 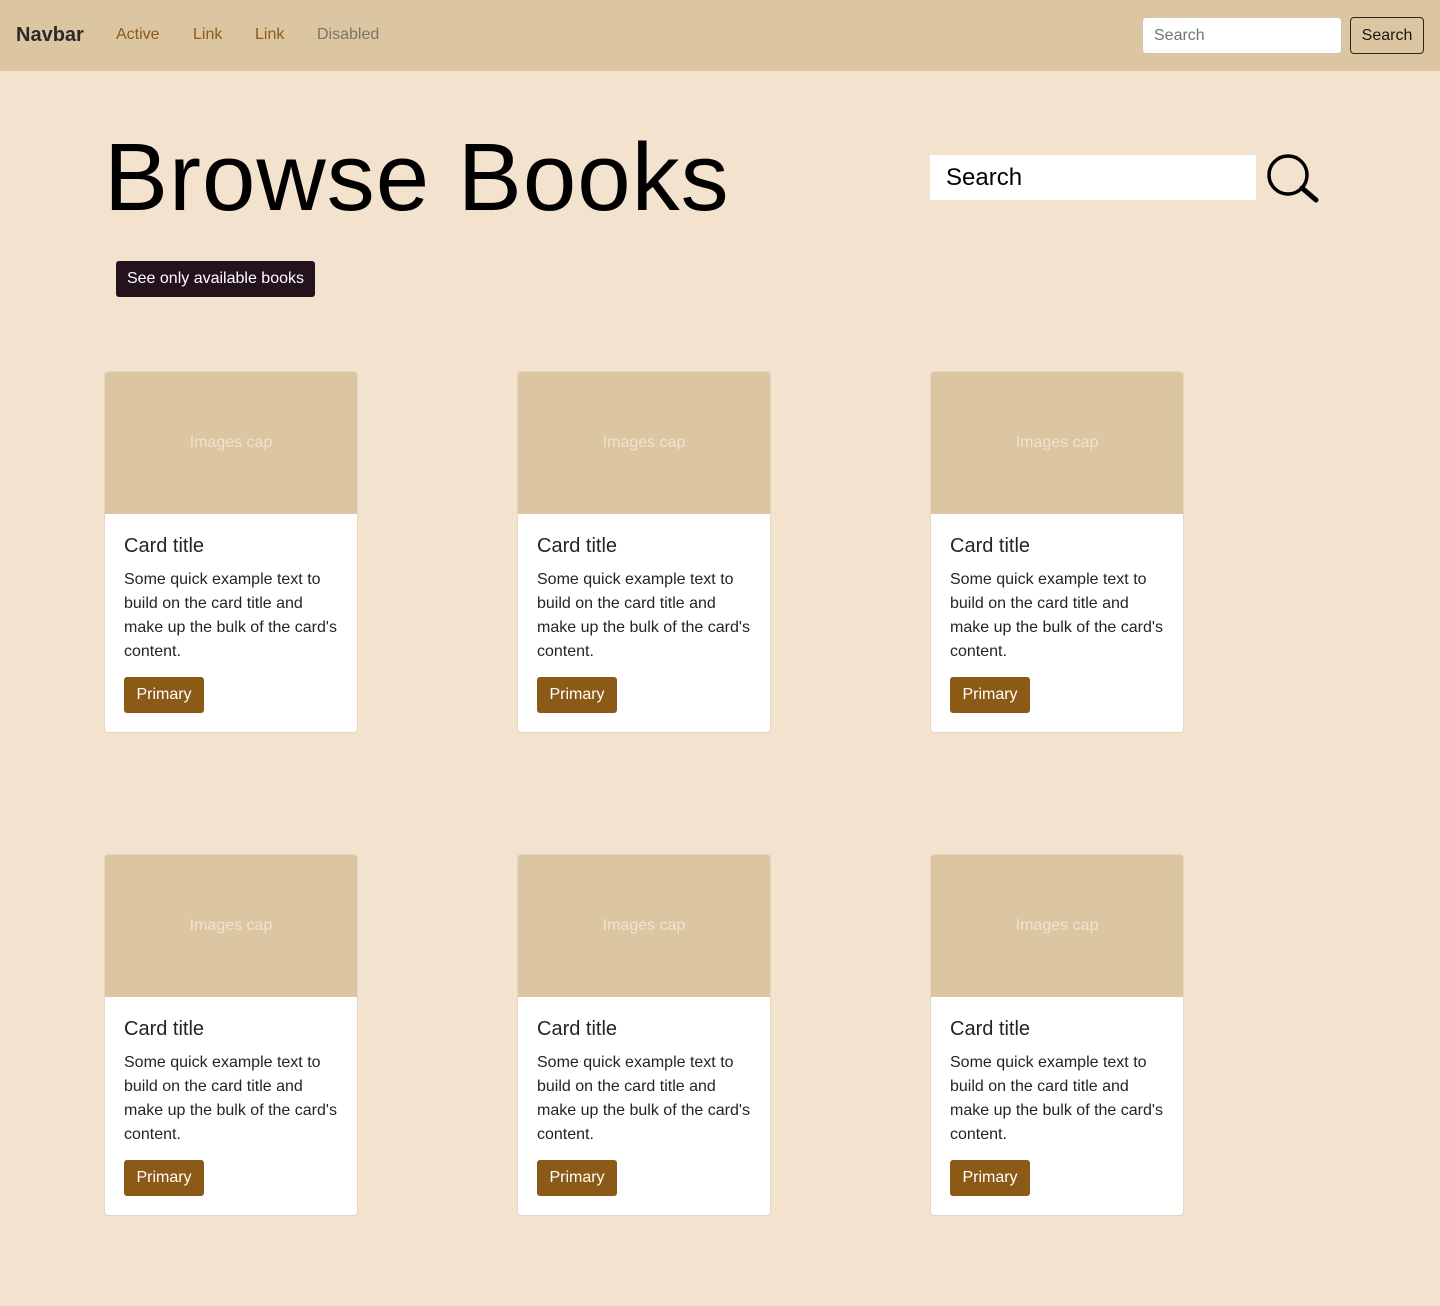 I want to click on navbar-brand: Navbar, so click(x=50, y=35).